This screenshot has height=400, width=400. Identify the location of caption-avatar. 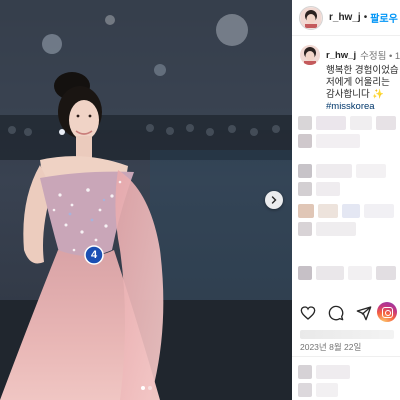
(310, 55).